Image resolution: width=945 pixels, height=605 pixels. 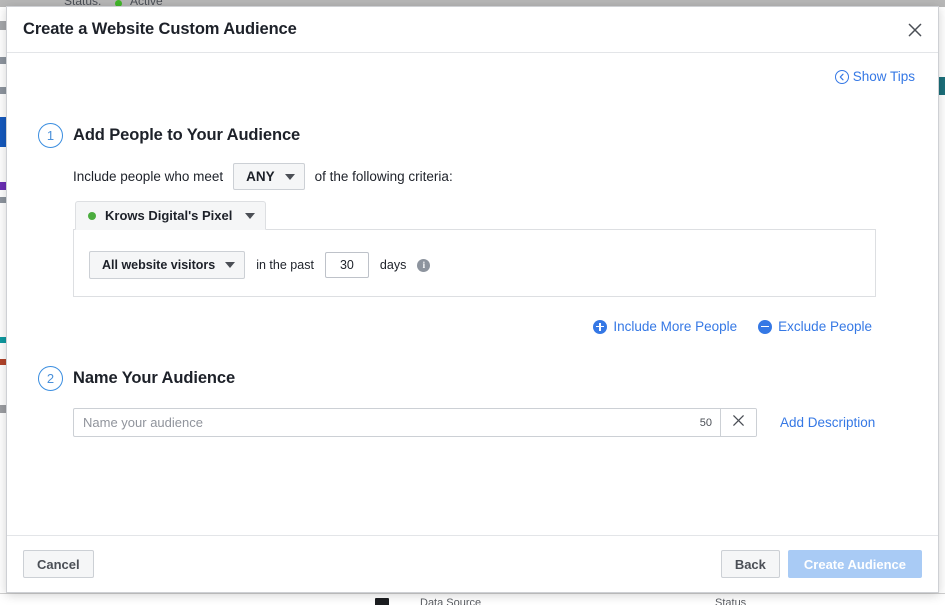 I want to click on dialog-header: Create a Website Custom Audience, so click(x=472, y=30).